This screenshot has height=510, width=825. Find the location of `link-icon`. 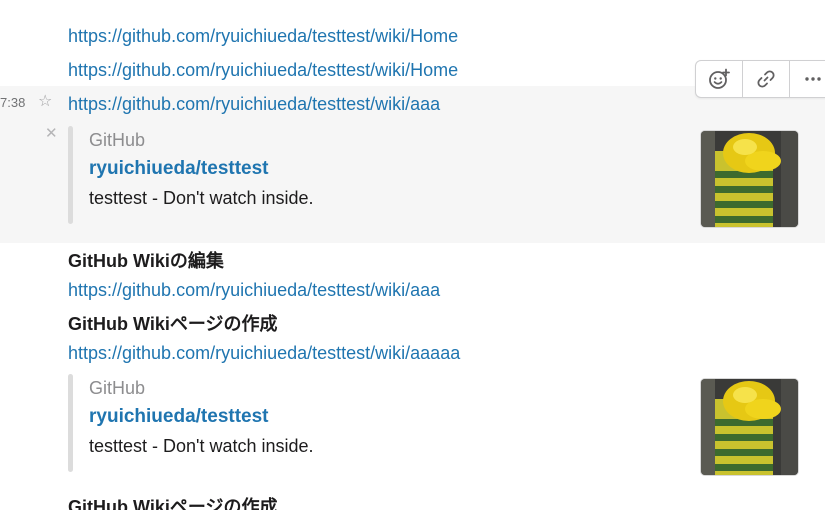

link-icon is located at coordinates (766, 79).